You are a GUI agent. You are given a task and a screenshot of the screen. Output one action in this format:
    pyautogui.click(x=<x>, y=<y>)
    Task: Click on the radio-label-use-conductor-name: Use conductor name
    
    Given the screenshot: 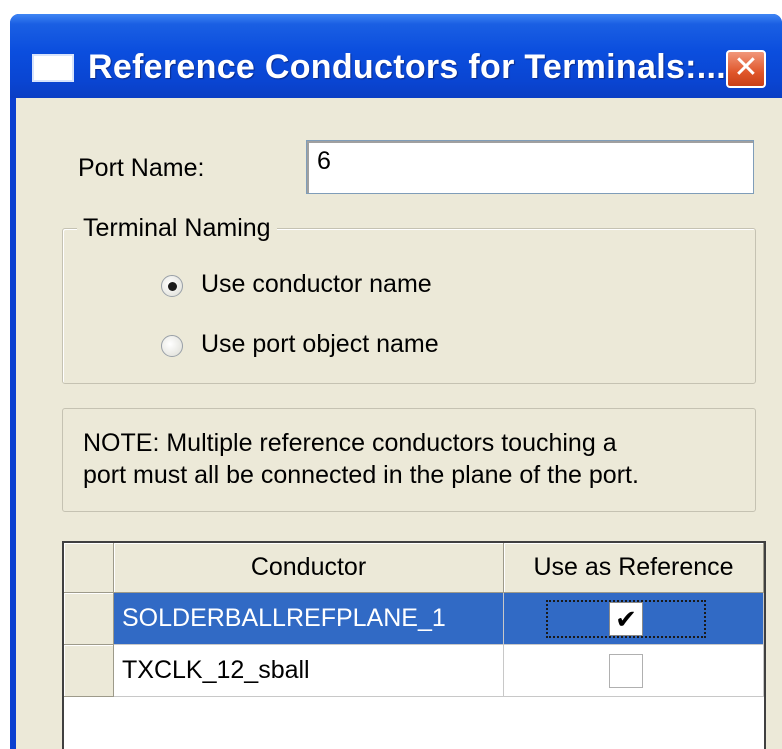 What is the action you would take?
    pyautogui.click(x=316, y=284)
    